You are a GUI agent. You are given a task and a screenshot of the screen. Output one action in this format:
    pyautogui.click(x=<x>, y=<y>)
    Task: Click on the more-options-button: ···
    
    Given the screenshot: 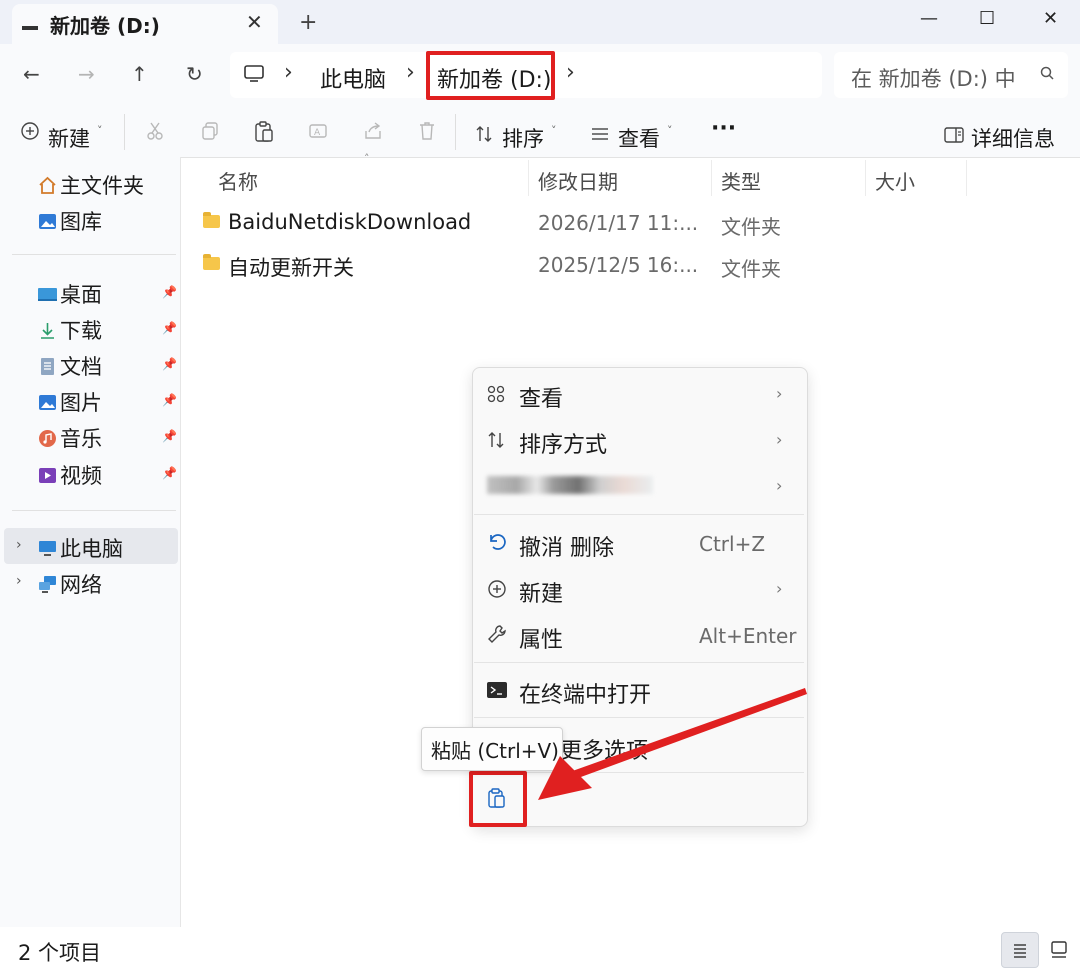 What is the action you would take?
    pyautogui.click(x=723, y=128)
    